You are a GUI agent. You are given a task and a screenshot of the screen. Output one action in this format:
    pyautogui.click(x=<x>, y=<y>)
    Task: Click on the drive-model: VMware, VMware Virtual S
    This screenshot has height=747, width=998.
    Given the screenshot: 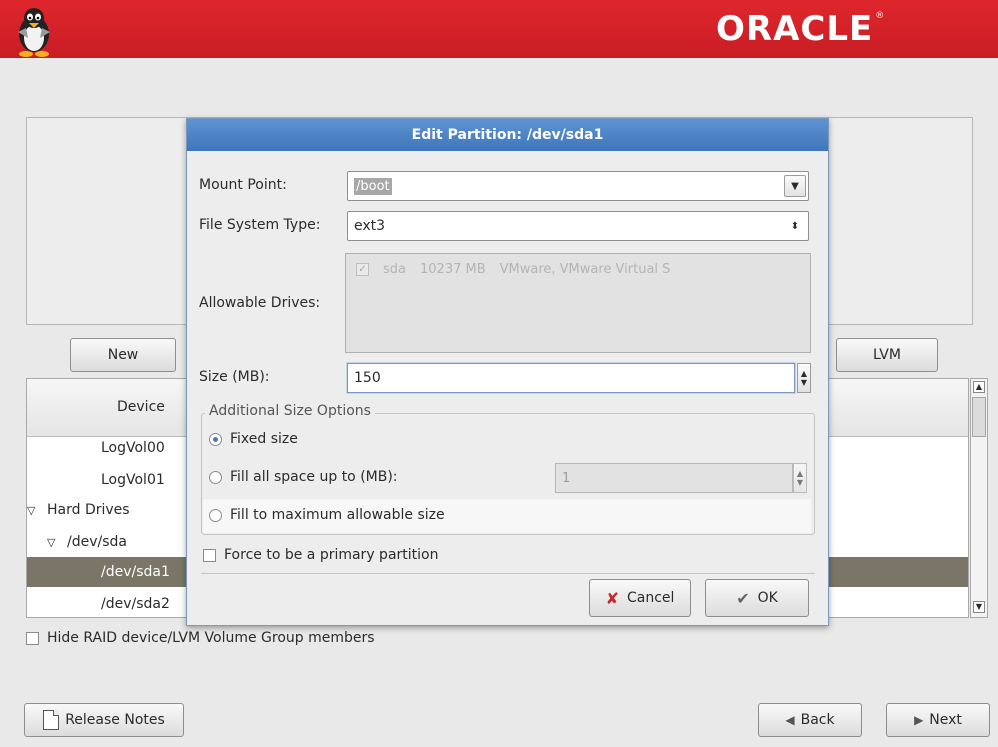 What is the action you would take?
    pyautogui.click(x=585, y=269)
    